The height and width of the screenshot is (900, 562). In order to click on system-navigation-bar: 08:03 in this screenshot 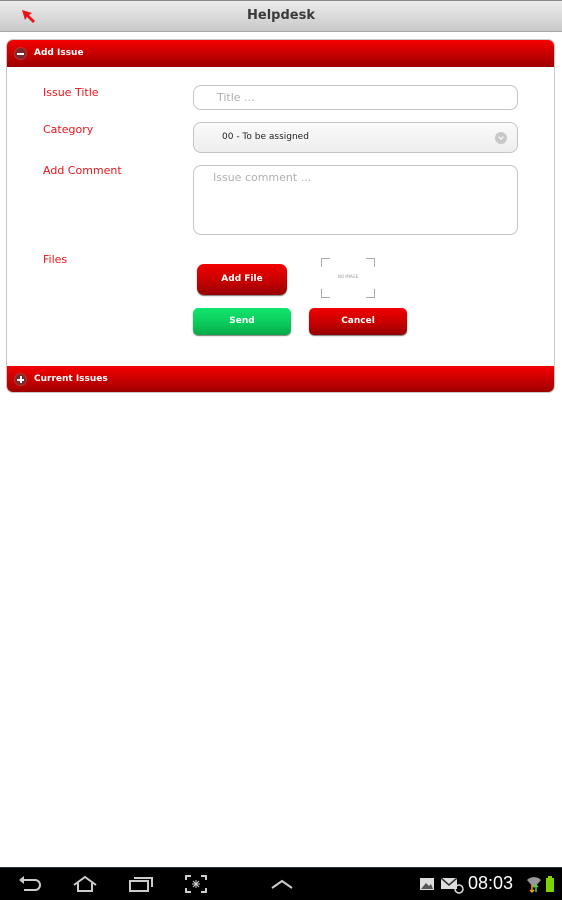, I will do `click(281, 883)`.